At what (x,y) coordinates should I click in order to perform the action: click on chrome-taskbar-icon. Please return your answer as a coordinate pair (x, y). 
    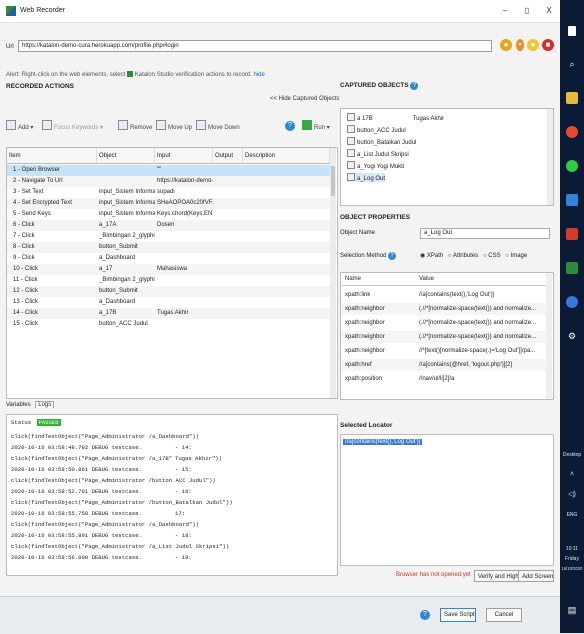
    Looking at the image, I should click on (572, 132).